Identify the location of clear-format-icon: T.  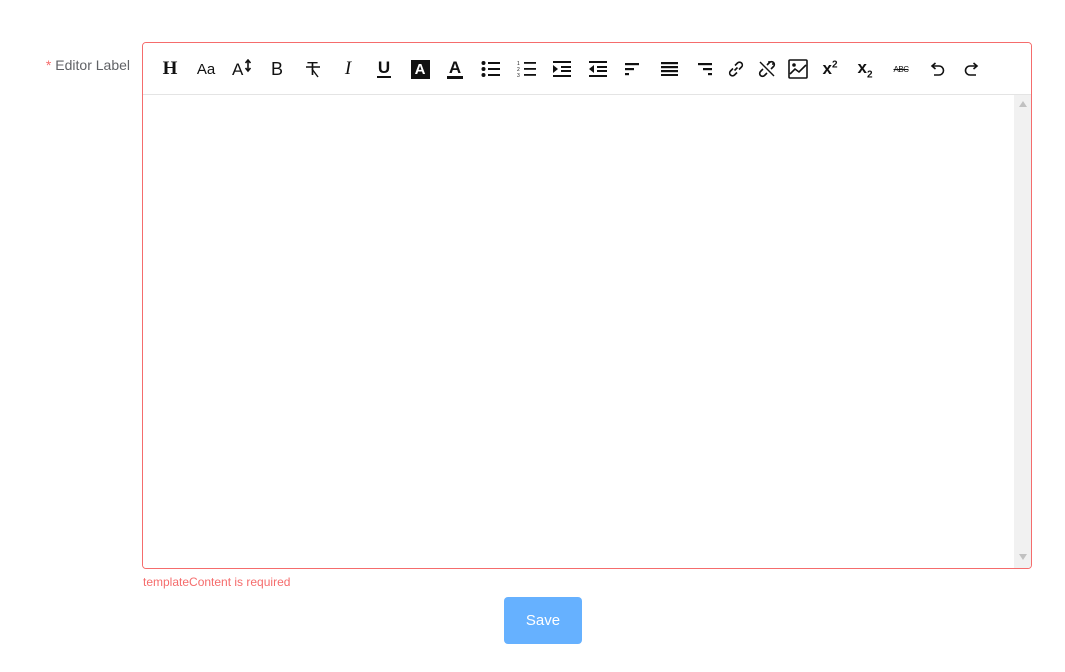
(313, 69).